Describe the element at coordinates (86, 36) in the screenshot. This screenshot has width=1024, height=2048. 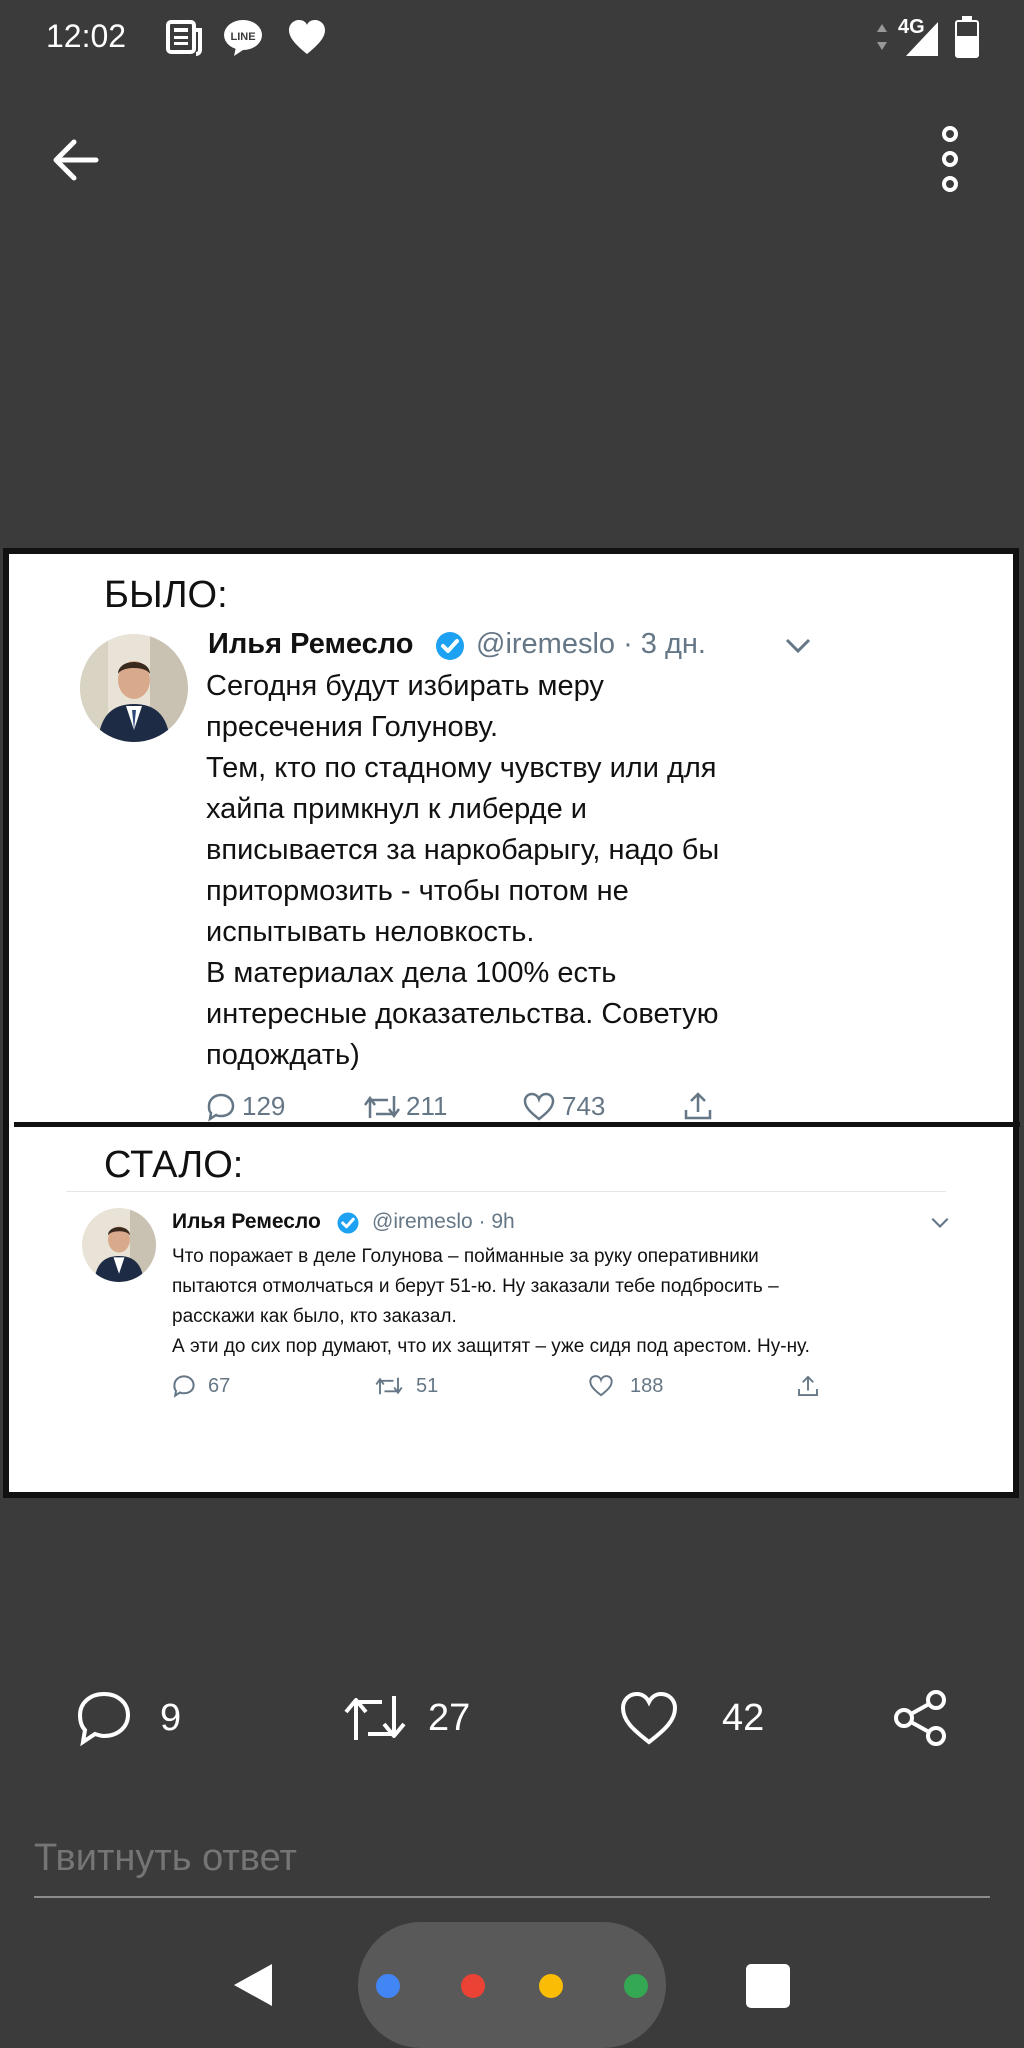
I see `status-time: 12:02` at that location.